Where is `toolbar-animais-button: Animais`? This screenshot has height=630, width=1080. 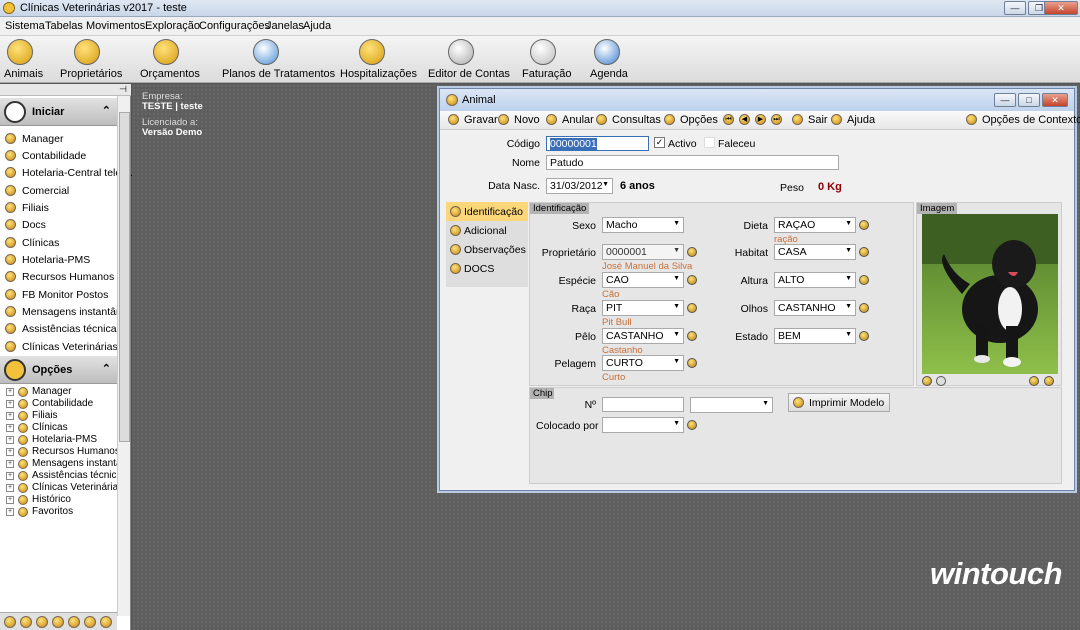
toolbar-animais-button: Animais is located at coordinates (23, 59).